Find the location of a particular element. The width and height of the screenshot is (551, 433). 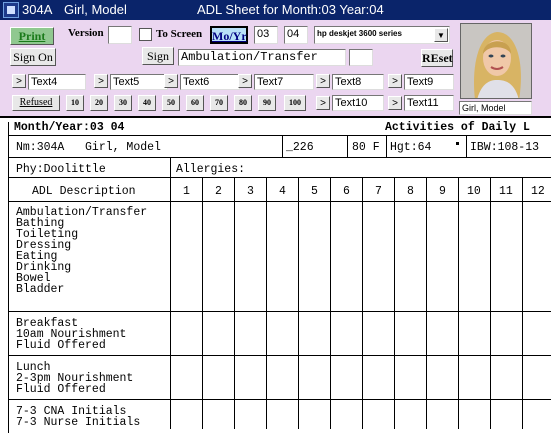

height-field: Hgt:64 is located at coordinates (411, 147).